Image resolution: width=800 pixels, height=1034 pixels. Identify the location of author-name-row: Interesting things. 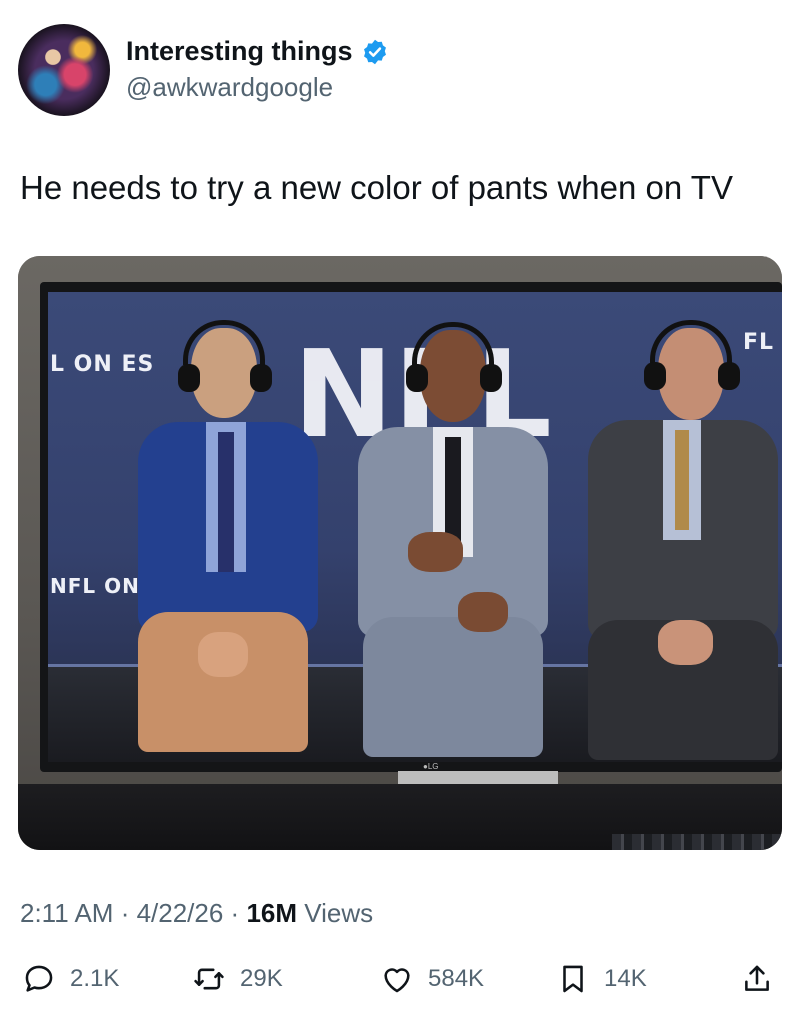
(257, 51).